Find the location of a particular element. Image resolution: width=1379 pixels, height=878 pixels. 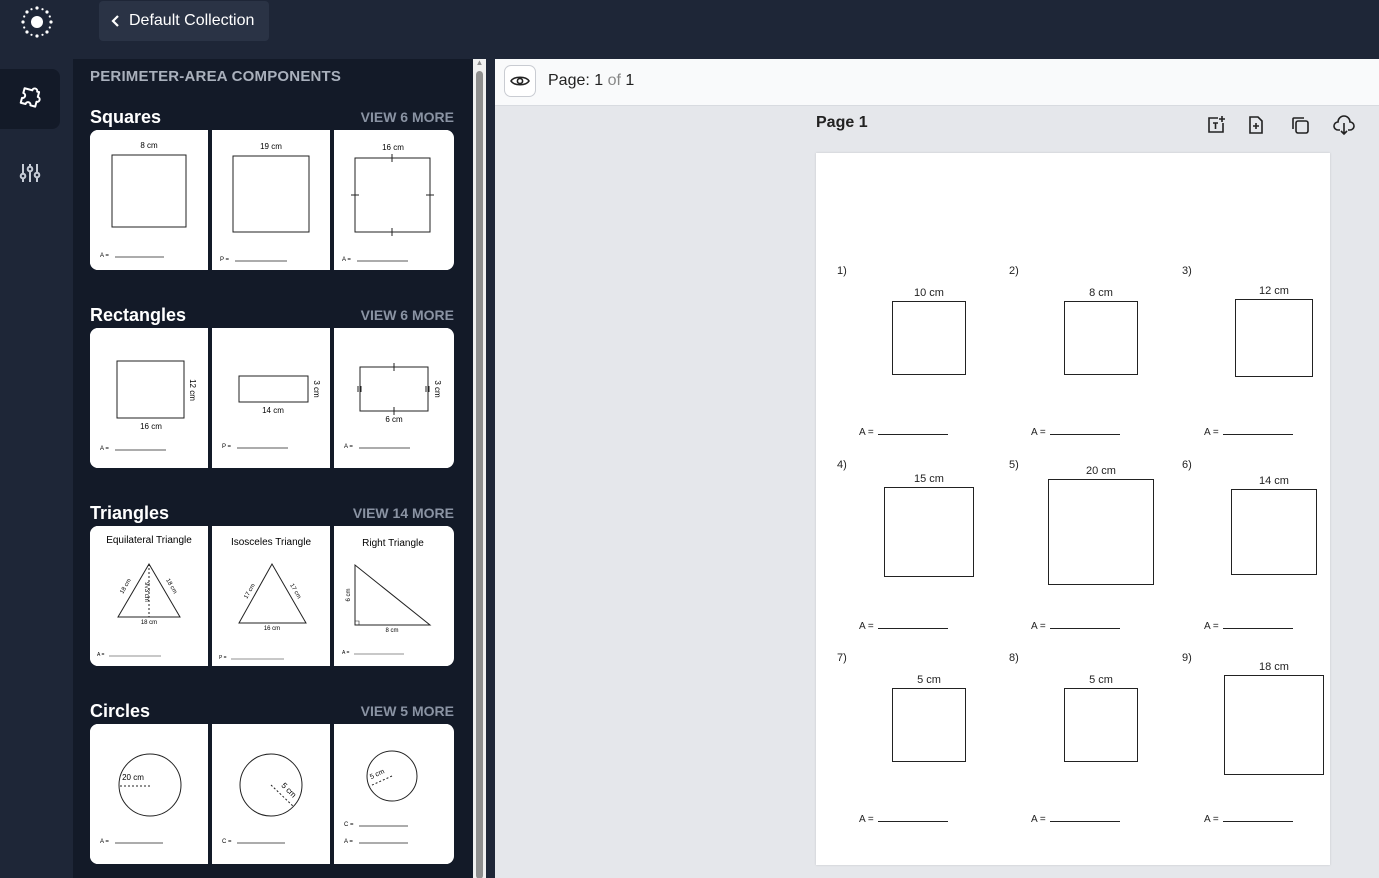

problem-7: 7) 5 cm A = is located at coordinates (922, 747).